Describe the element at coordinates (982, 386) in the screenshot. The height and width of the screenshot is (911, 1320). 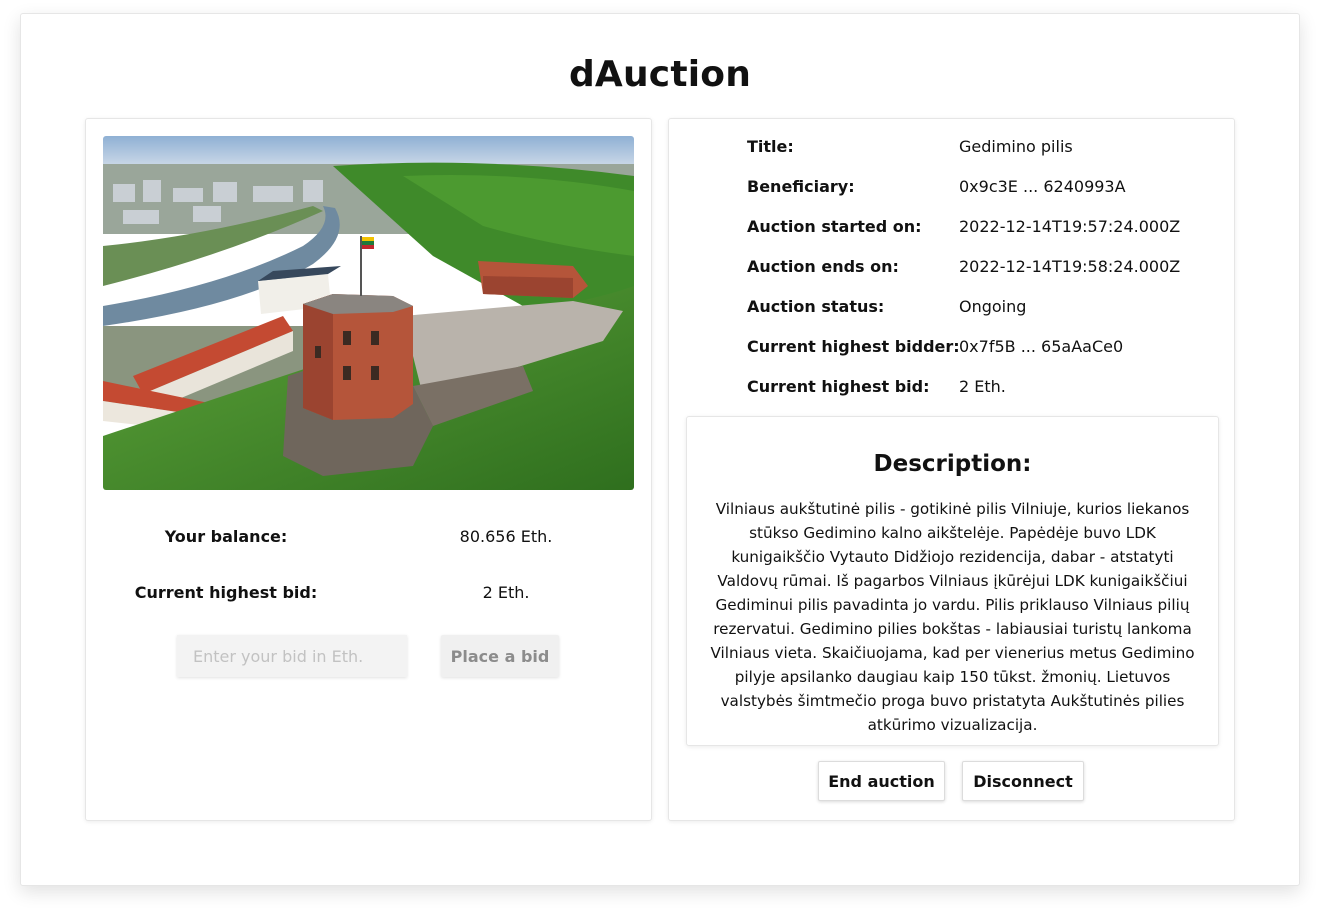
I see `detail-value: 2 Eth.` at that location.